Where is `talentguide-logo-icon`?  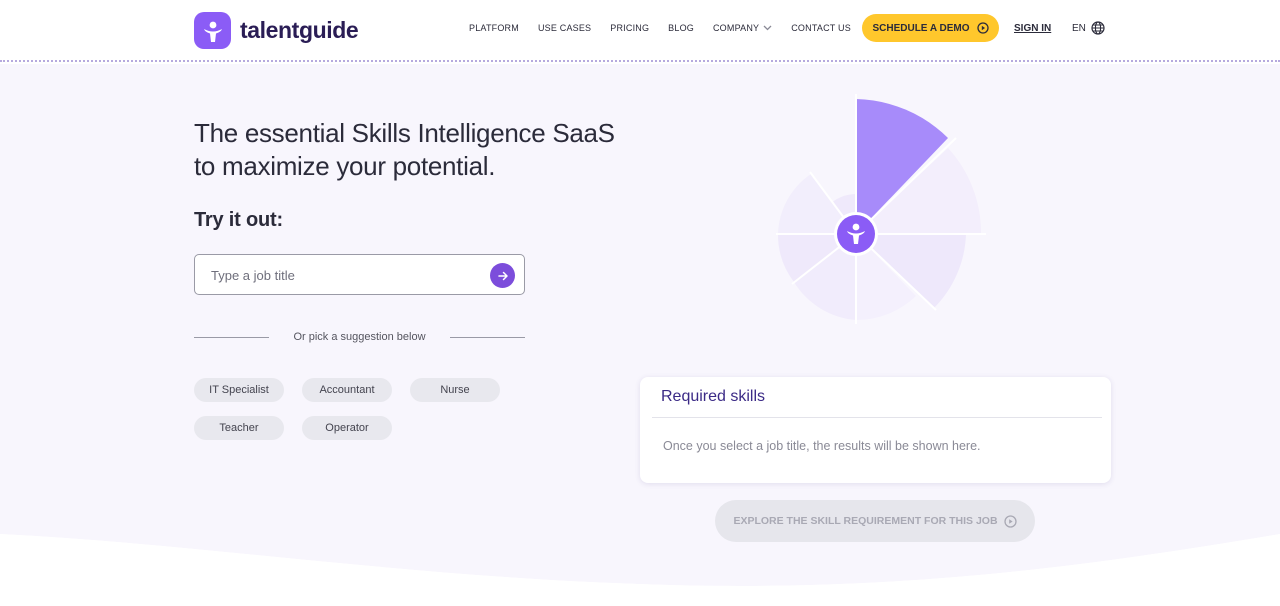
talentguide-logo-icon is located at coordinates (212, 30).